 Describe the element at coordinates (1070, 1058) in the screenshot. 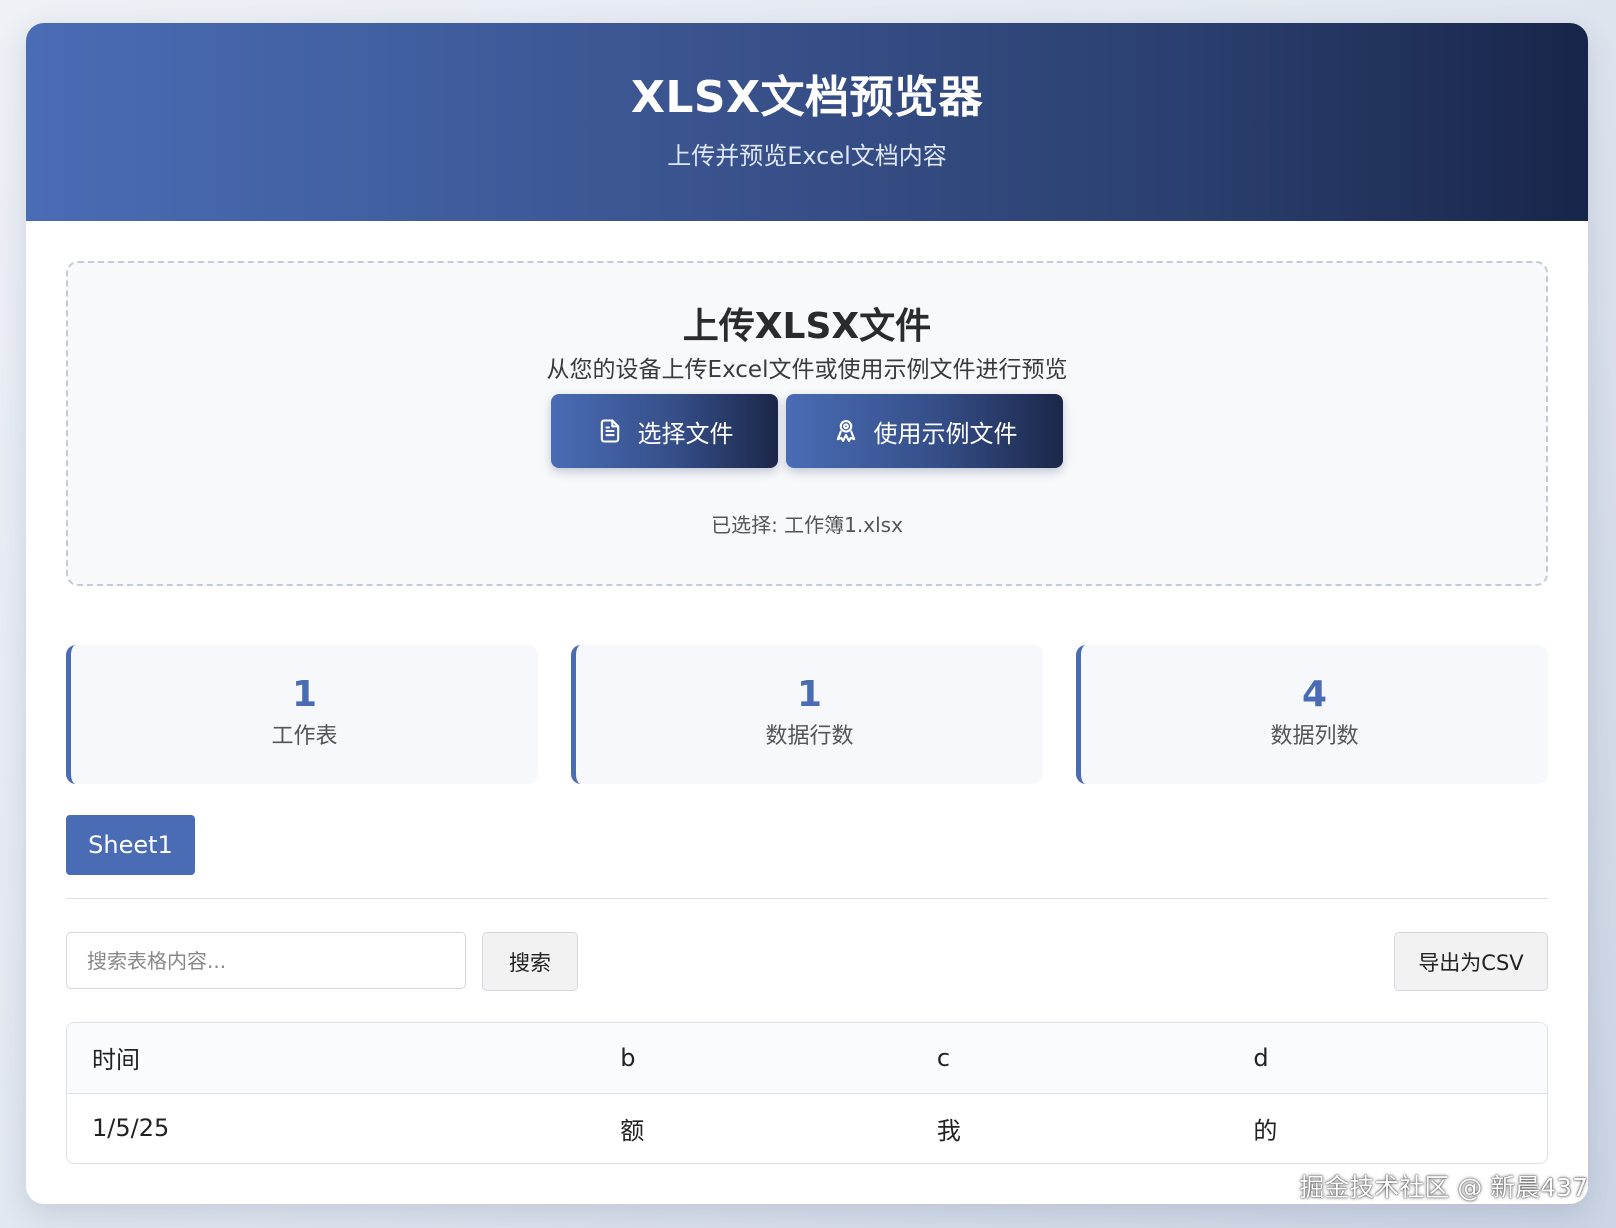

I see `column-header: c` at that location.